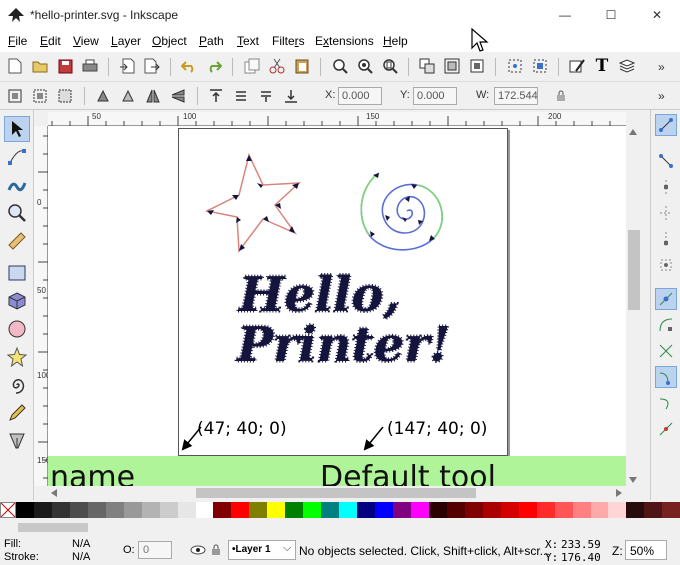  I want to click on open-folder-icon, so click(40, 66).